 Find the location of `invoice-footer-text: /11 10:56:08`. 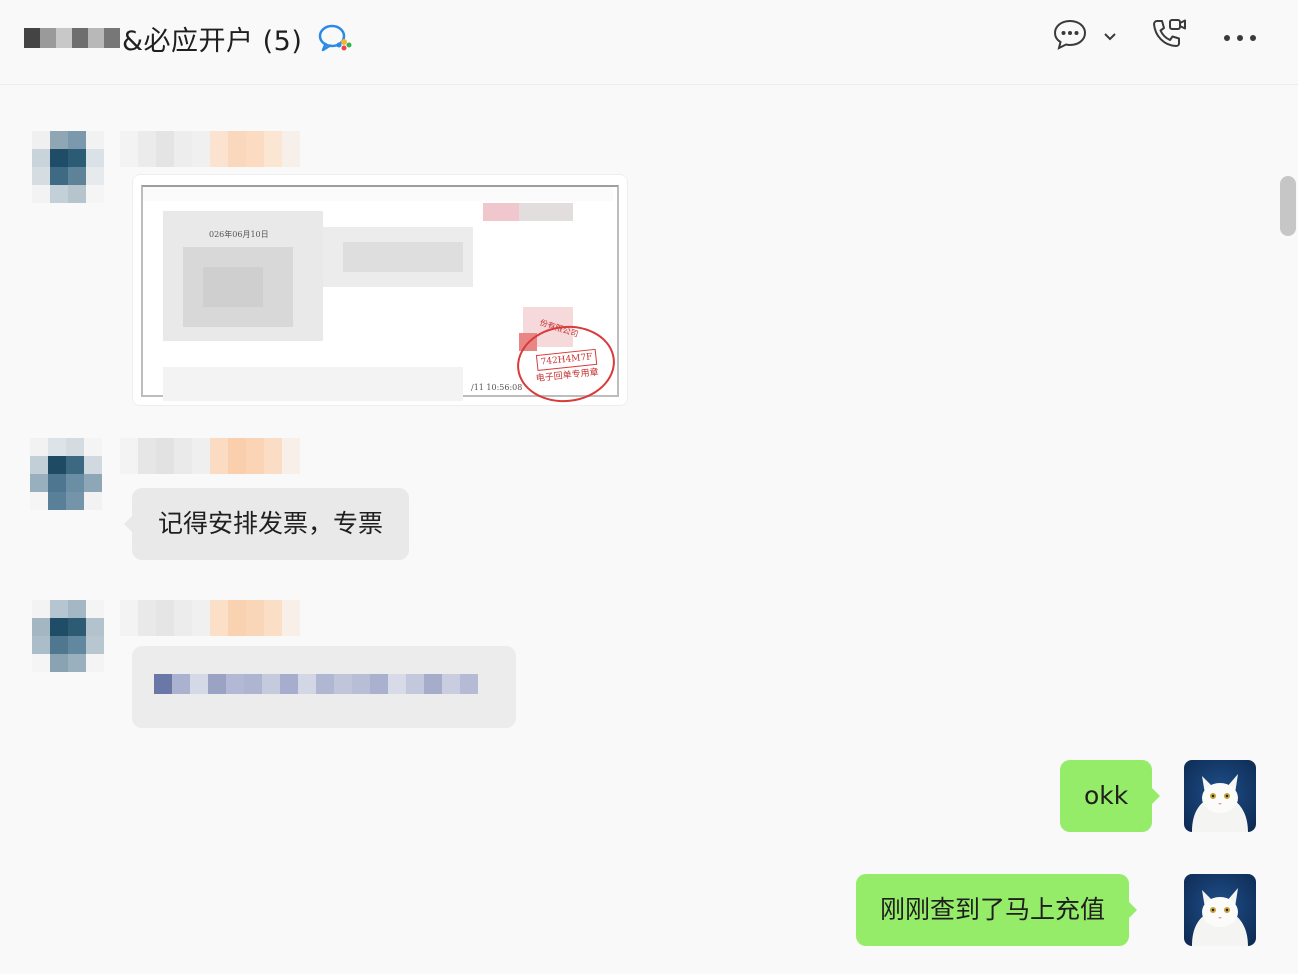

invoice-footer-text: /11 10:56:08 is located at coordinates (497, 387).